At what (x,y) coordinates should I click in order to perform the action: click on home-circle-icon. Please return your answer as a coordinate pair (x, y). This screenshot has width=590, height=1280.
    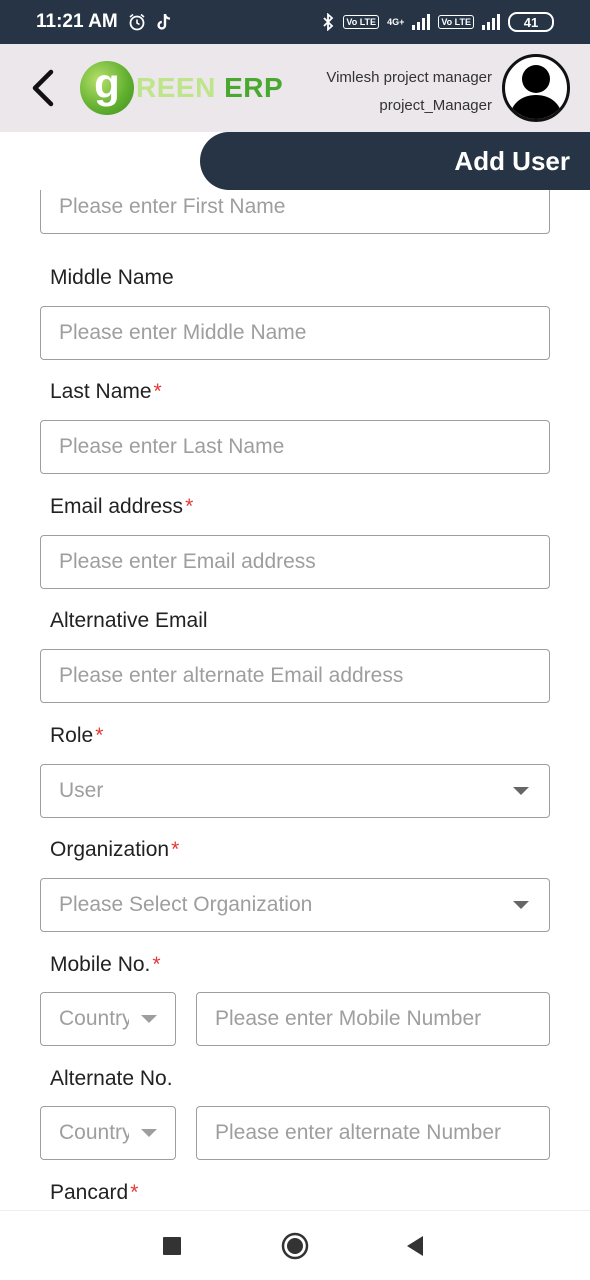
    Looking at the image, I should click on (295, 1246).